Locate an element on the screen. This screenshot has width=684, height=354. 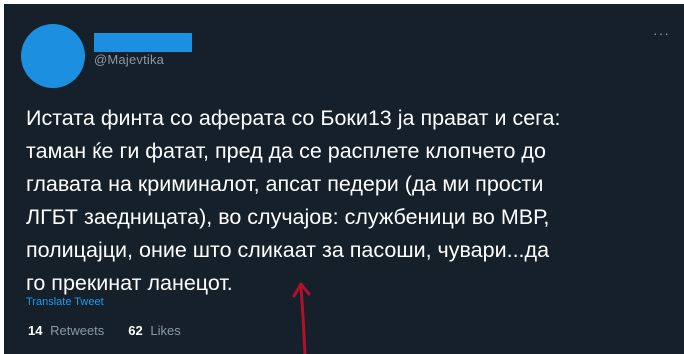
red-arrow-annotation-icon is located at coordinates (301, 318).